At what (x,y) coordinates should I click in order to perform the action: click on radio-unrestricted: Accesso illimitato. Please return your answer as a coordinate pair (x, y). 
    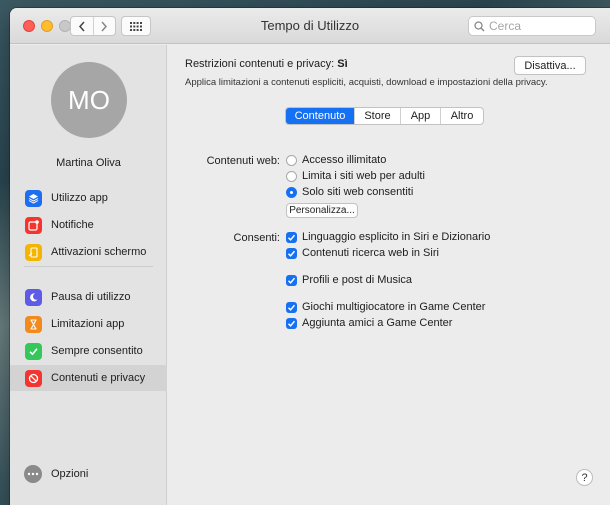
    Looking at the image, I should click on (336, 160).